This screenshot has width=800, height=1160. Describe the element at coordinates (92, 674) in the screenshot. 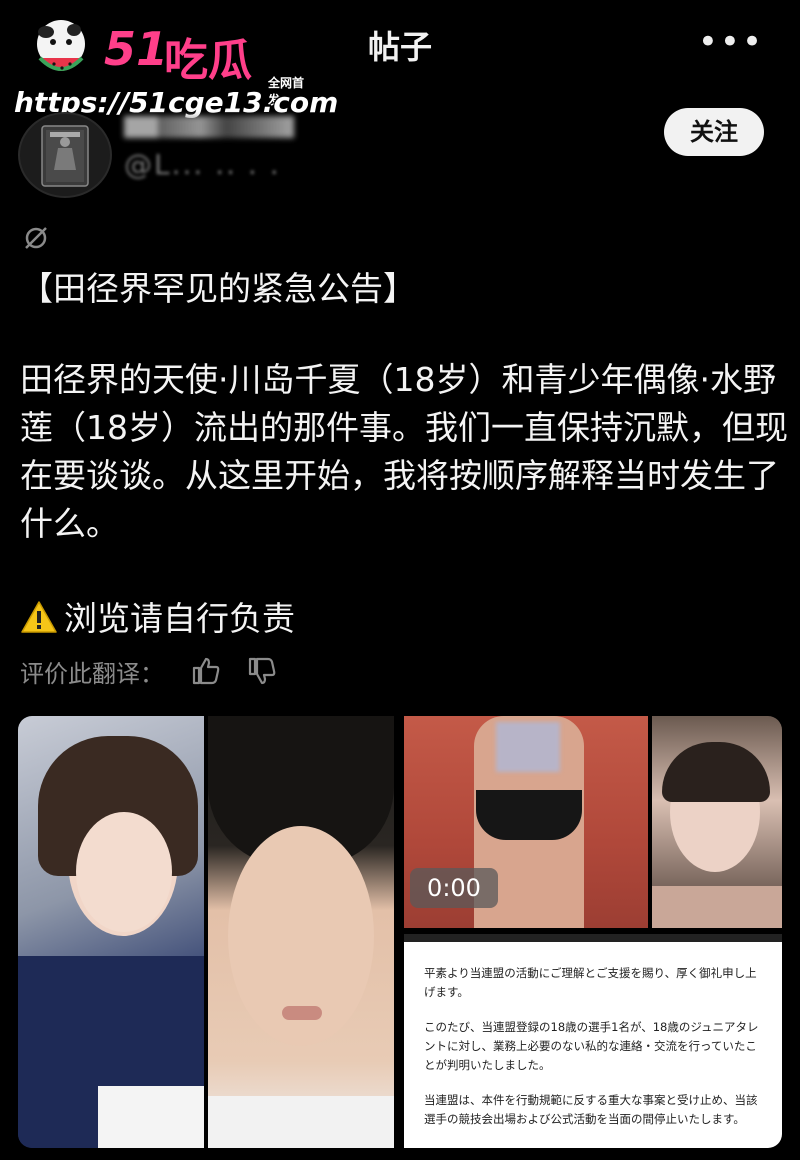

I see `rate-translation-label: 评价此翻译：` at that location.